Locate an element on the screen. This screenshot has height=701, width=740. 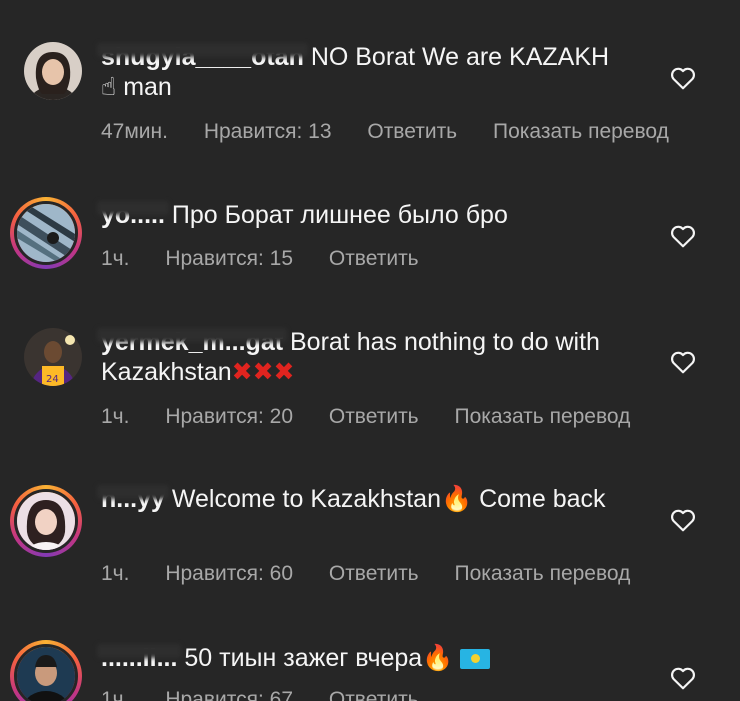
comment-text: yo..... Про Борат лишнее было бро is located at coordinates (381, 215).